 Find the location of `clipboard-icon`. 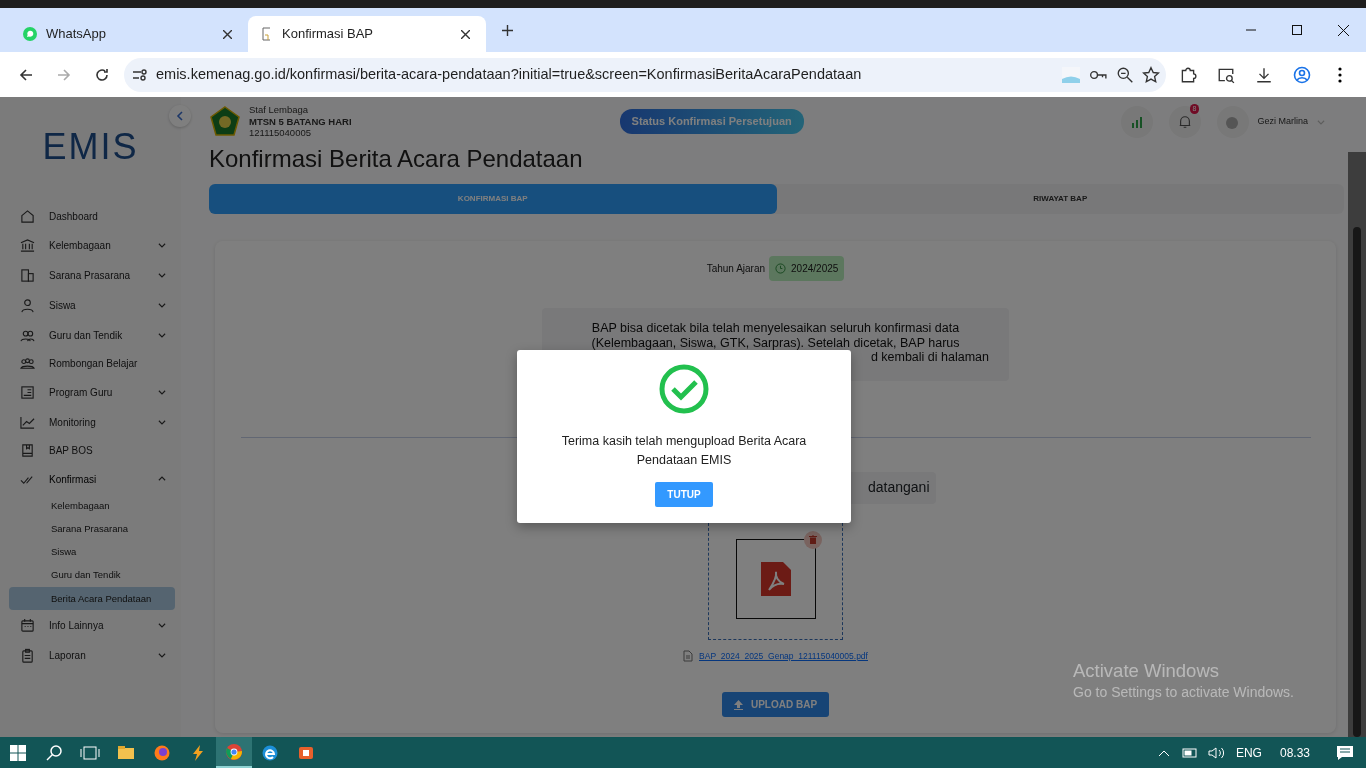

clipboard-icon is located at coordinates (27, 655).